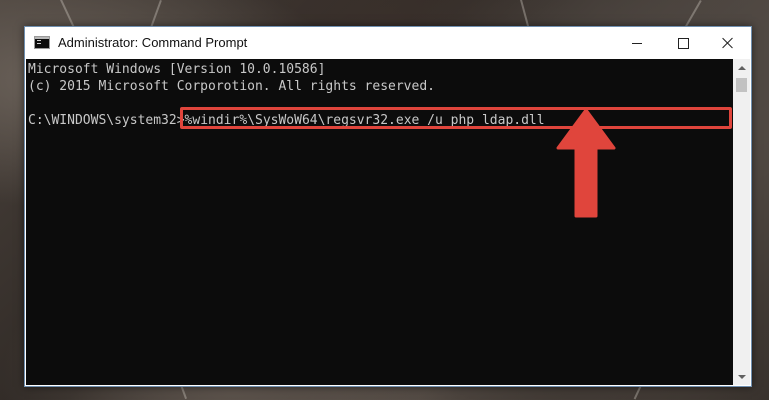 The width and height of the screenshot is (769, 400). What do you see at coordinates (177, 69) in the screenshot?
I see `console-line-version: Microsoft Windows [Version 10.0.10586]` at bounding box center [177, 69].